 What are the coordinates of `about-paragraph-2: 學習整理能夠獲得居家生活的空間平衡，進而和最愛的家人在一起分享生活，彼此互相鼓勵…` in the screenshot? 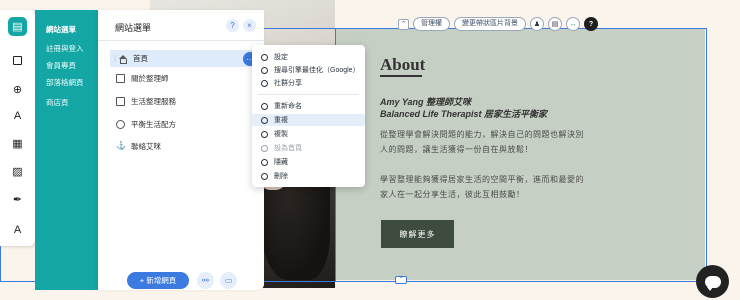 It's located at (482, 187).